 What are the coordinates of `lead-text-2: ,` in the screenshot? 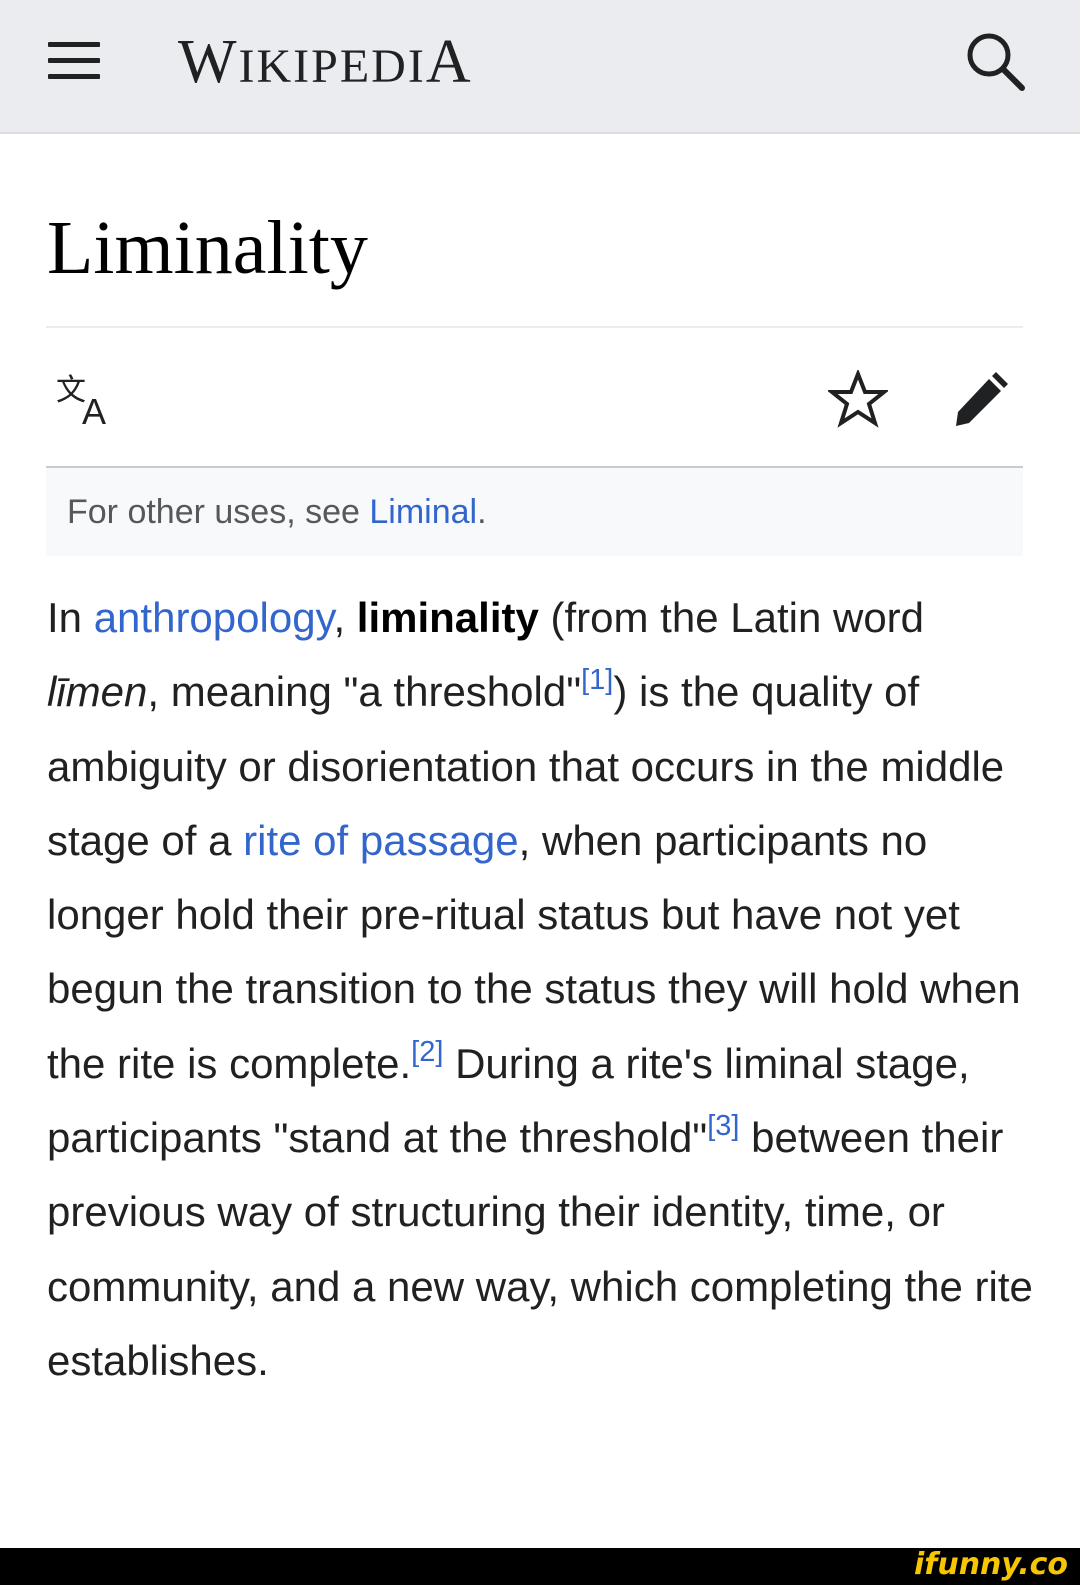 It's located at (345, 617).